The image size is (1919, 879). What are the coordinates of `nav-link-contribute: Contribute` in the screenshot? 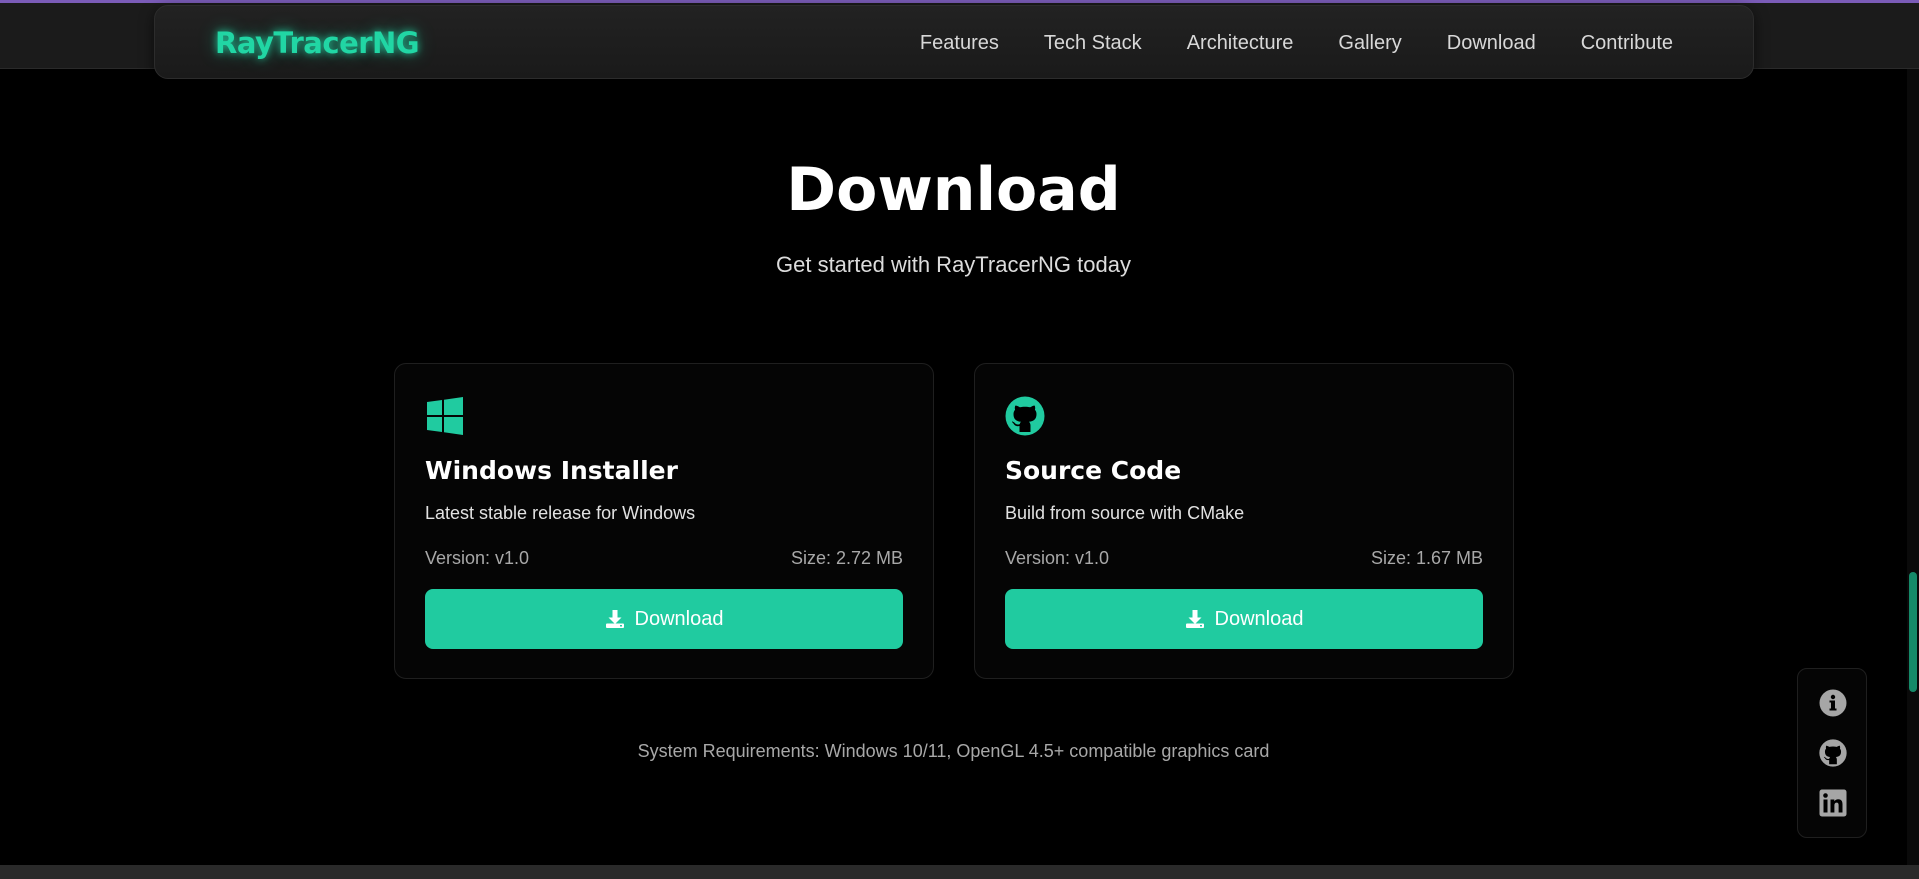 It's located at (1627, 43).